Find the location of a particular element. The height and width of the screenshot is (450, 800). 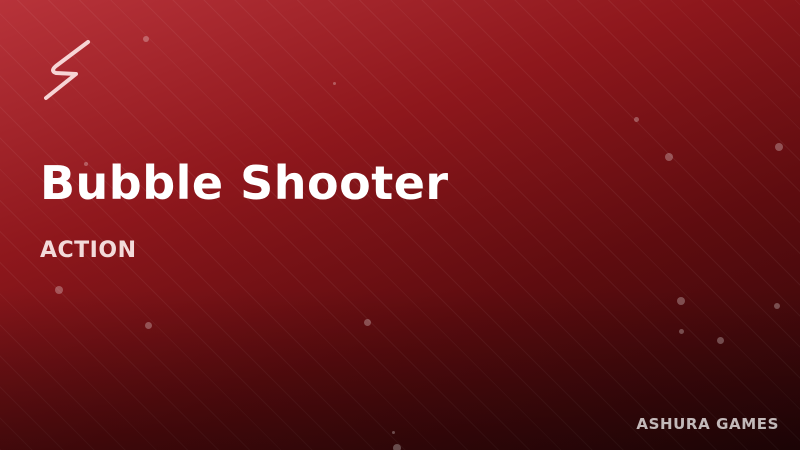

game-title: Bubble Shooter is located at coordinates (244, 183).